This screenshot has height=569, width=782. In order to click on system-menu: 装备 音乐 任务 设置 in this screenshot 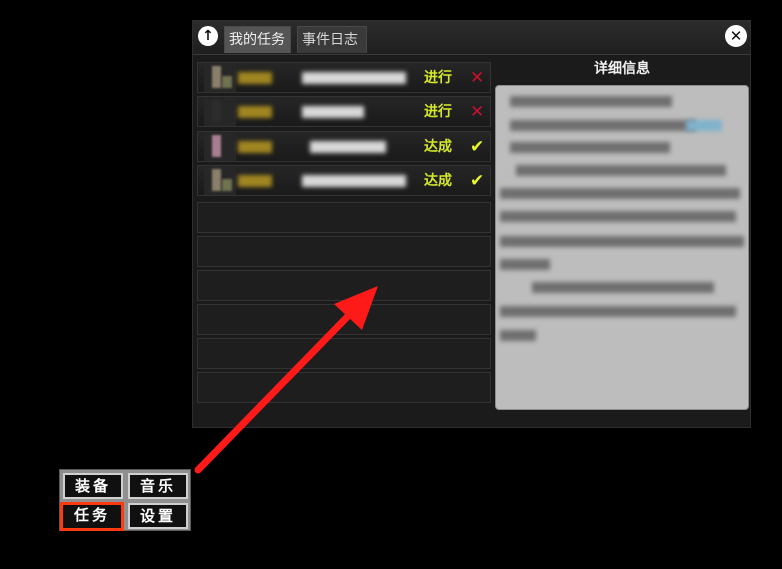, I will do `click(125, 500)`.